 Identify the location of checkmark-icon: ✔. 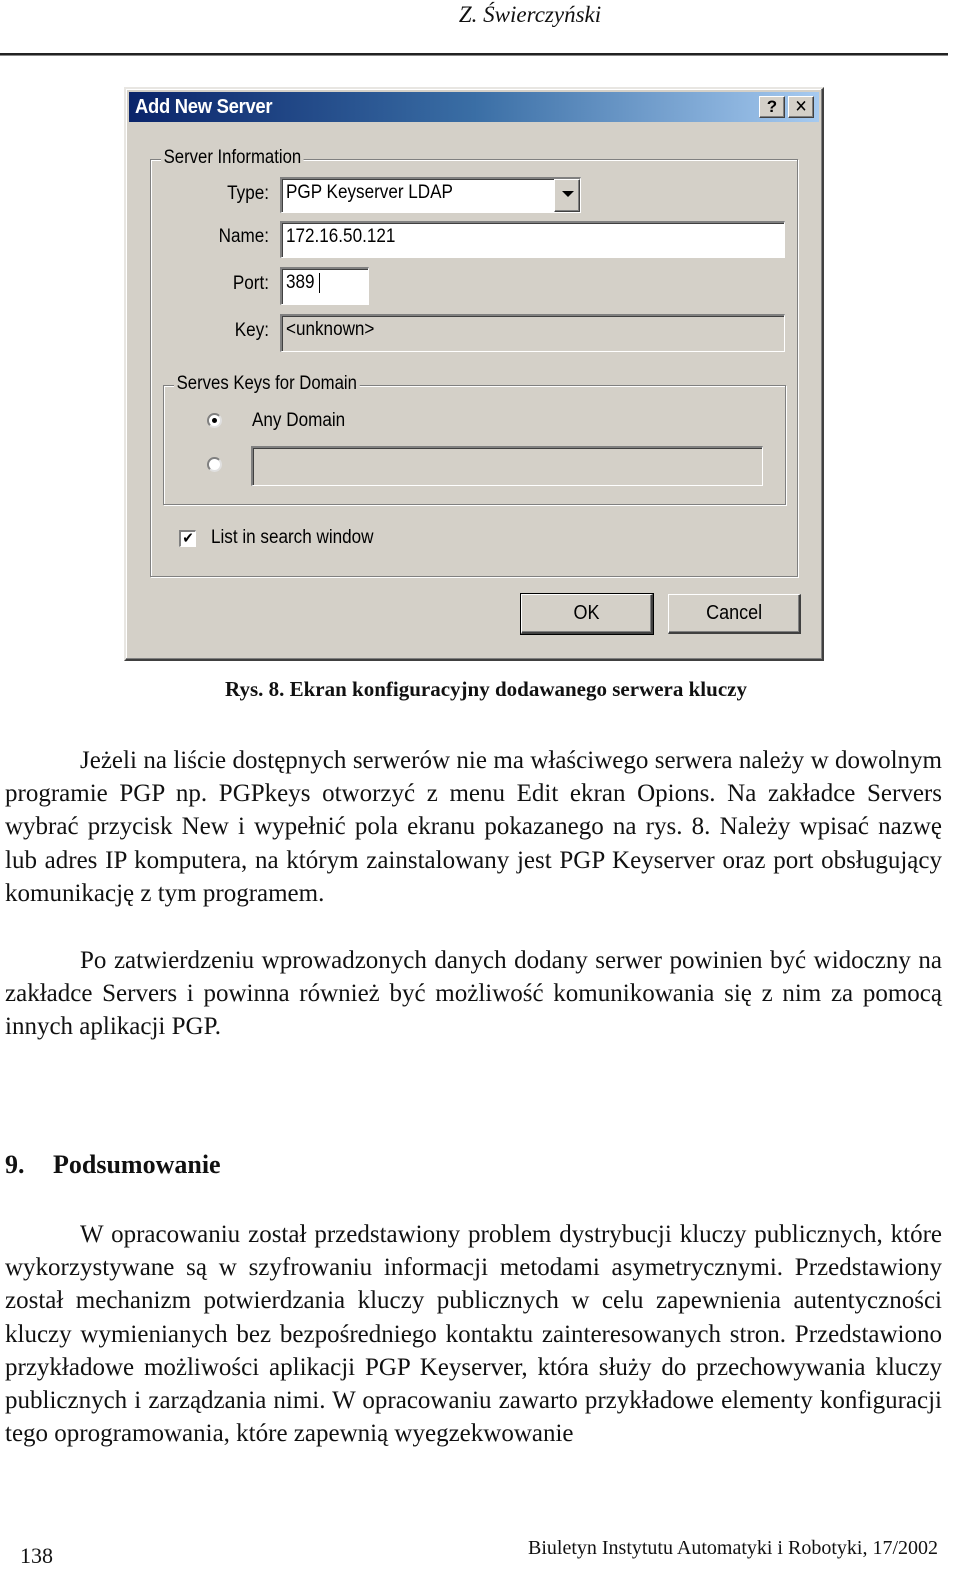
(188, 538).